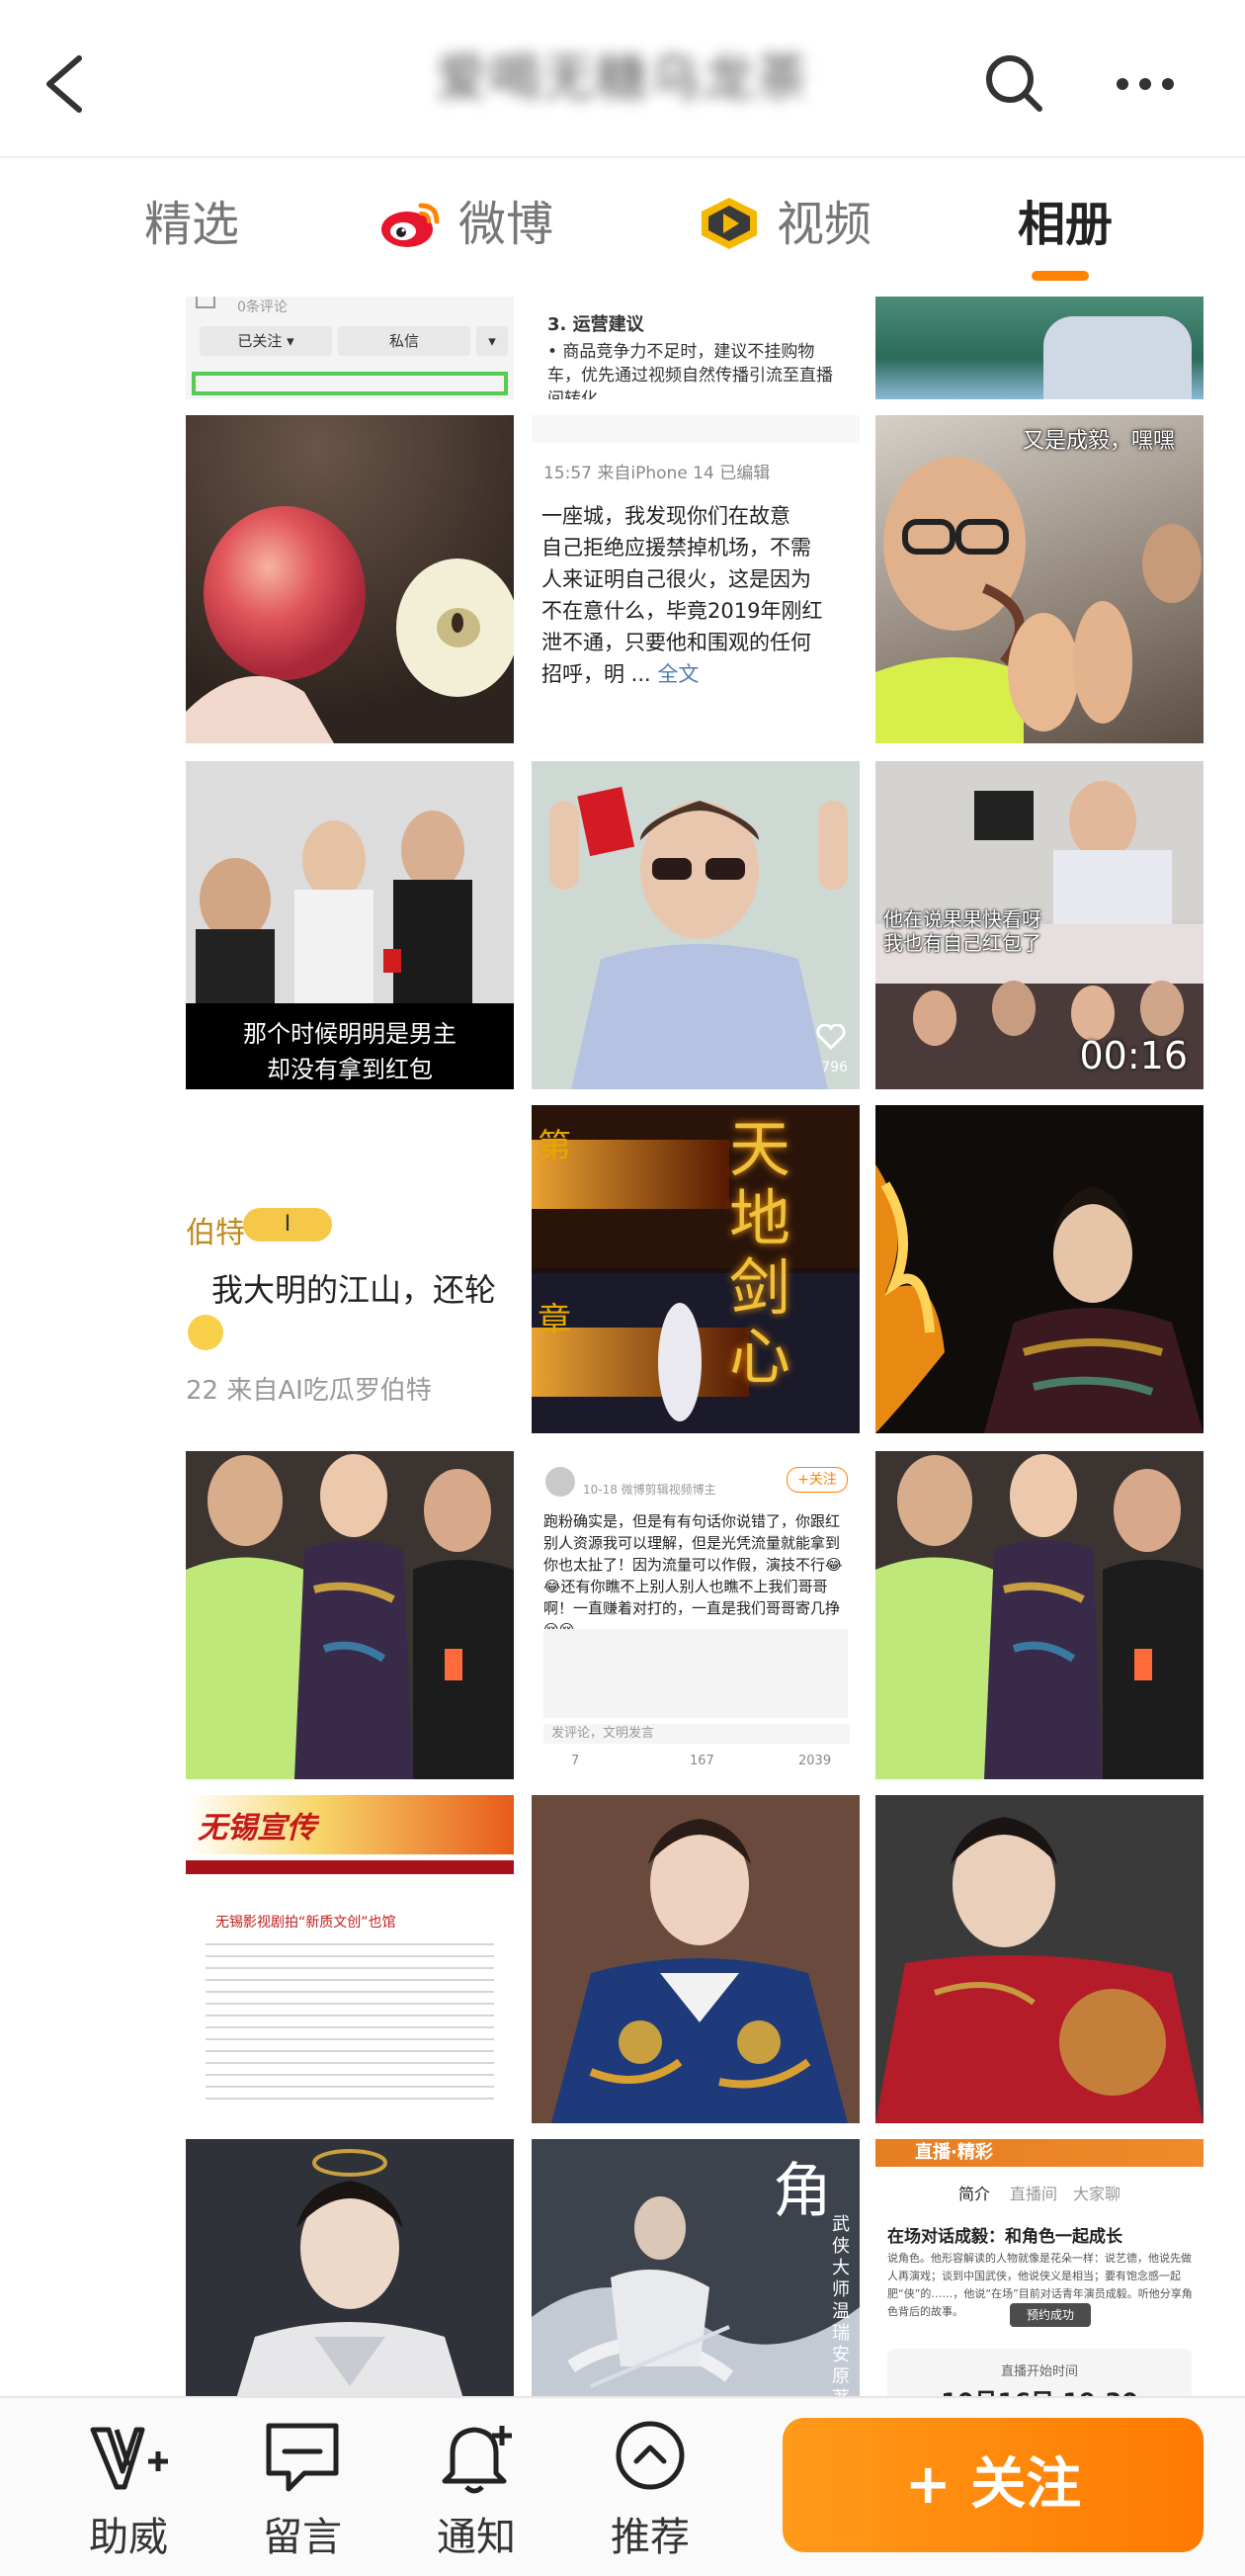  I want to click on tile-text: 不在意什么，毕竟2019年刚红, so click(682, 611).